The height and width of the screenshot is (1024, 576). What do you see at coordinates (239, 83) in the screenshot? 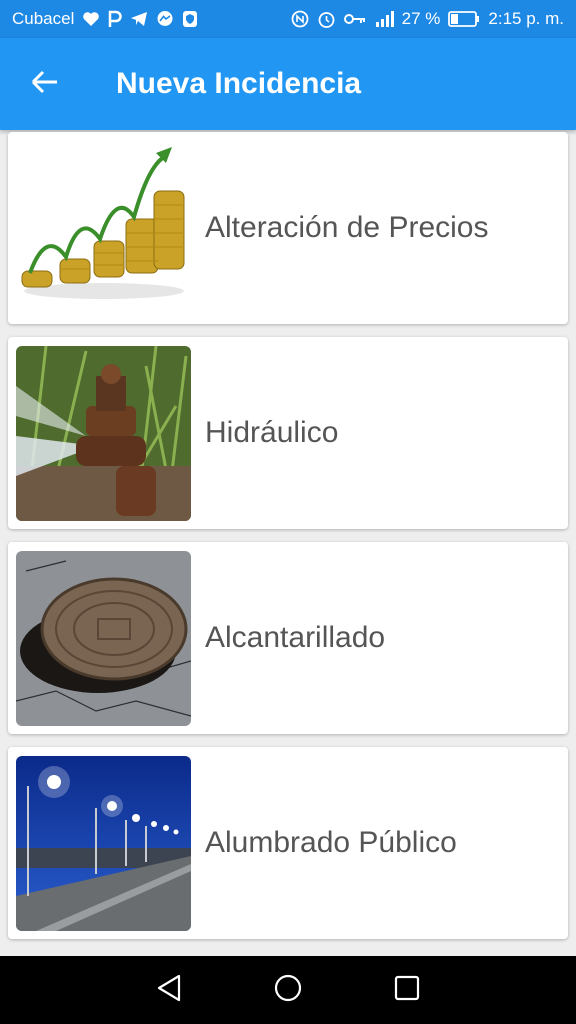
I see `page-title: Nueva Incidencia` at bounding box center [239, 83].